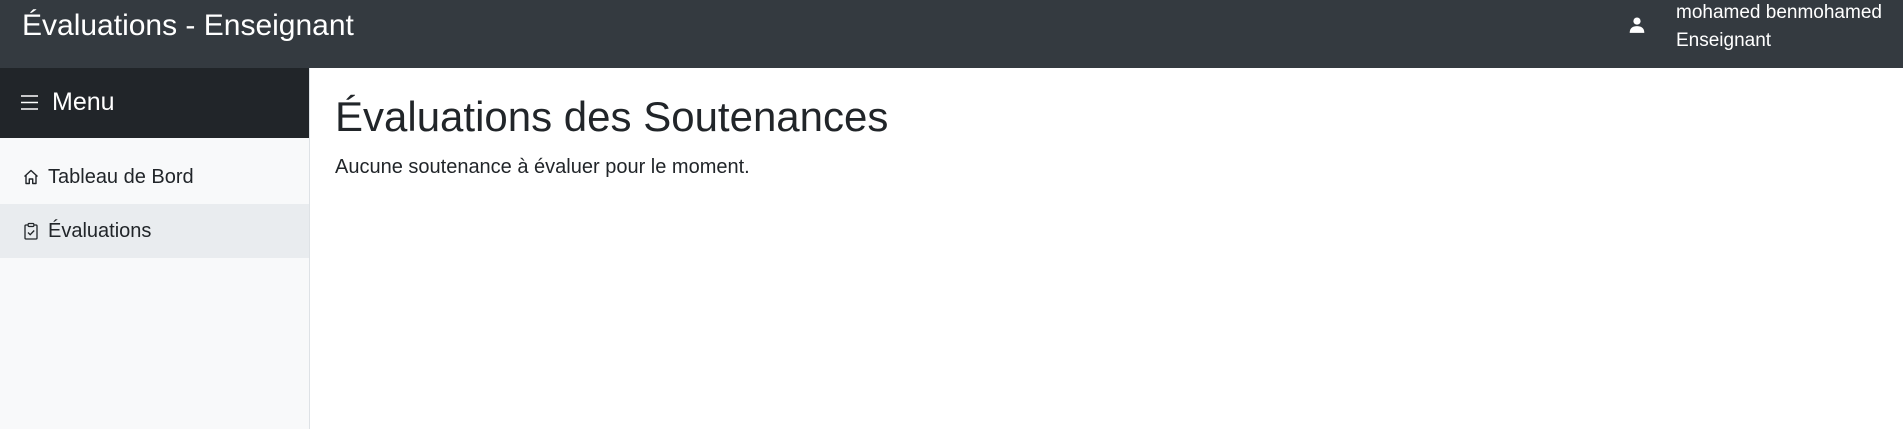  Describe the element at coordinates (29, 102) in the screenshot. I see `hamburger-icon` at that location.